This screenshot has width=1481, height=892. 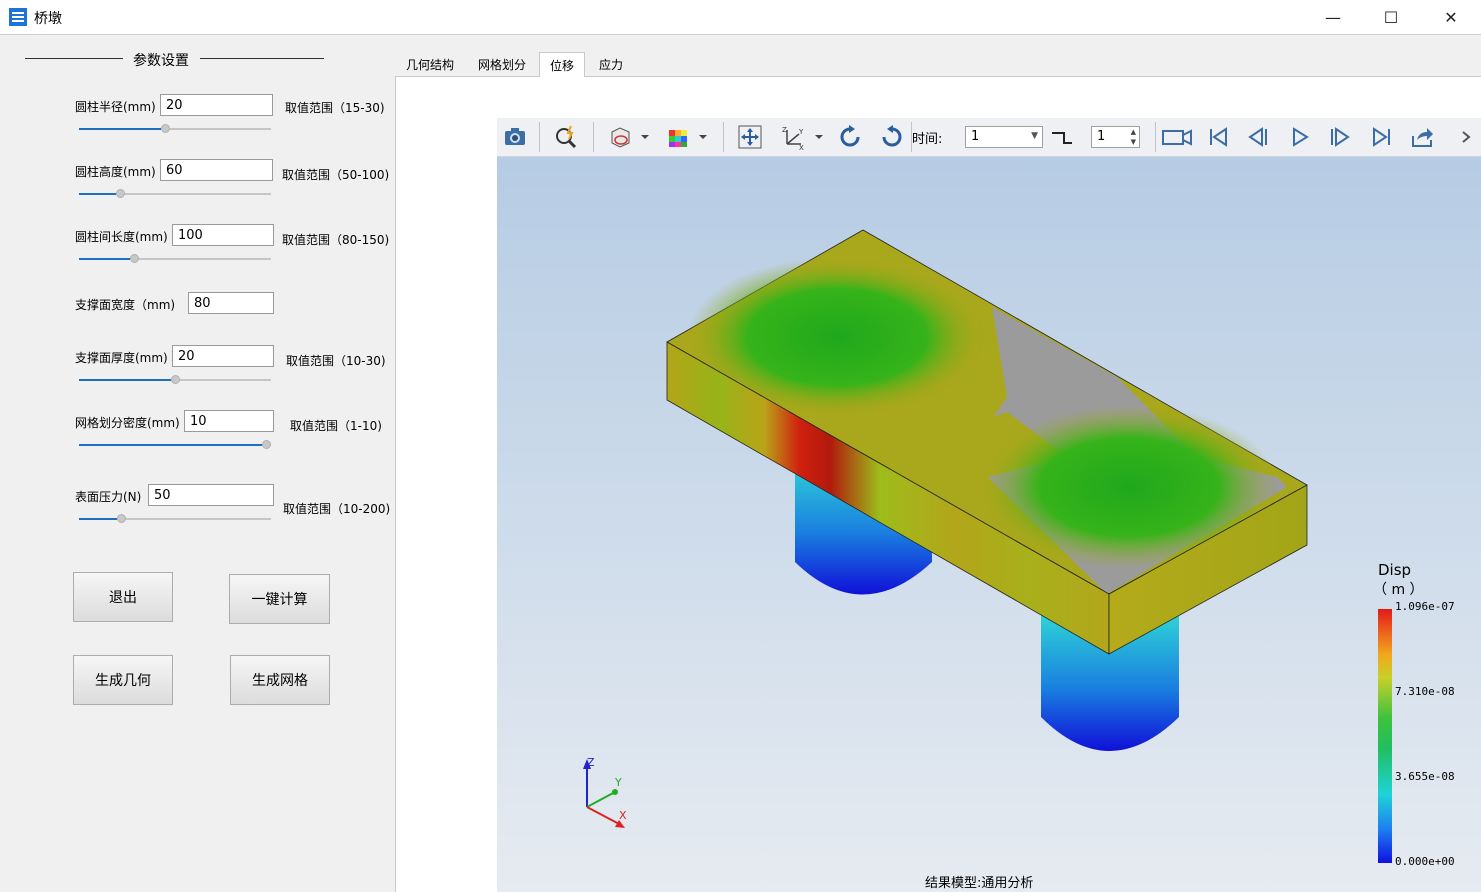 What do you see at coordinates (125, 305) in the screenshot?
I see `support-width-label: 支撑面宽度（mm)` at bounding box center [125, 305].